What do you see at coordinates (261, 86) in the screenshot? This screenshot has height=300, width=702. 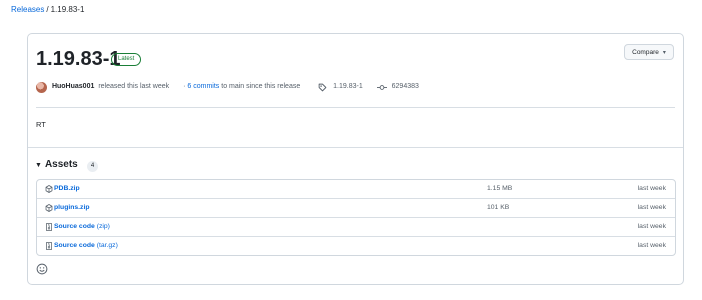 I see `commits-suffix: to main since this release` at bounding box center [261, 86].